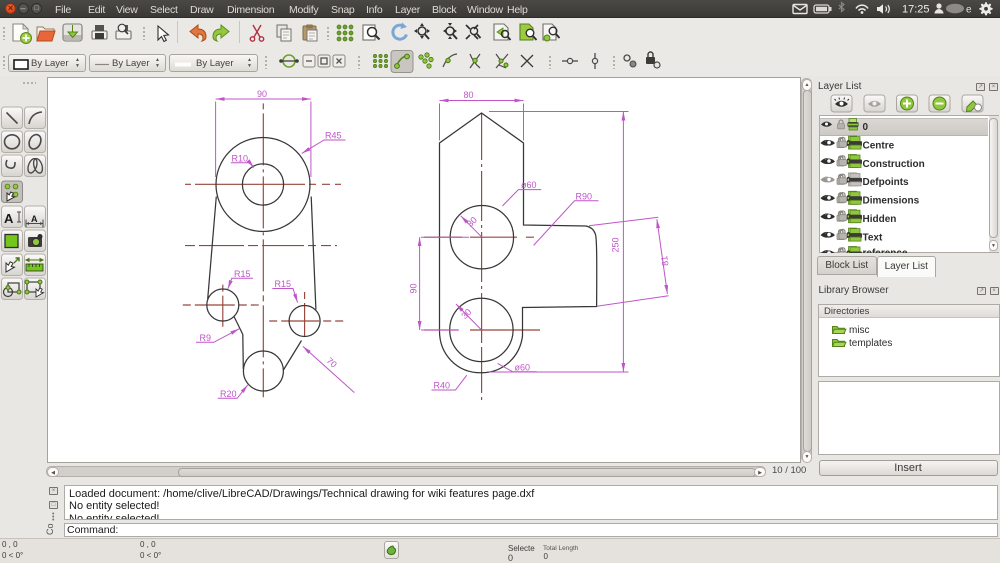 This screenshot has height=563, width=1000. I want to click on svg-text: R90, so click(584, 196).